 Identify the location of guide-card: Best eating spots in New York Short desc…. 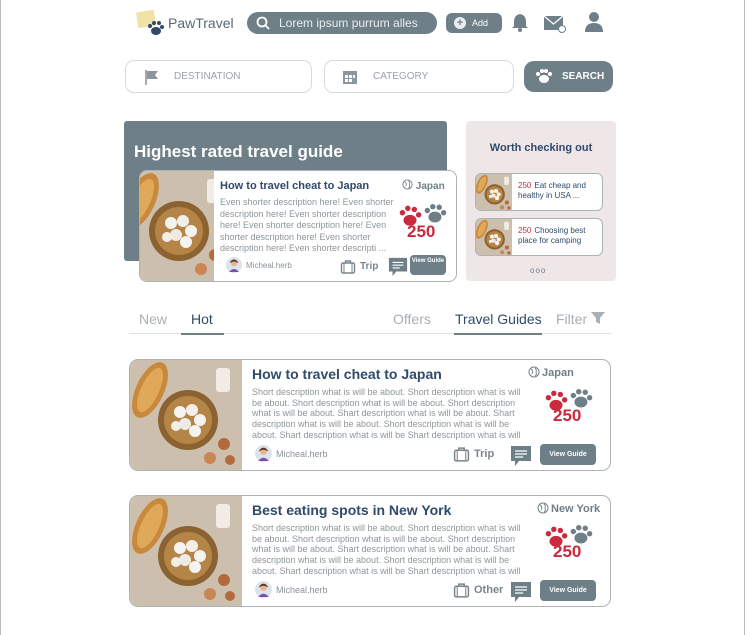
(370, 551).